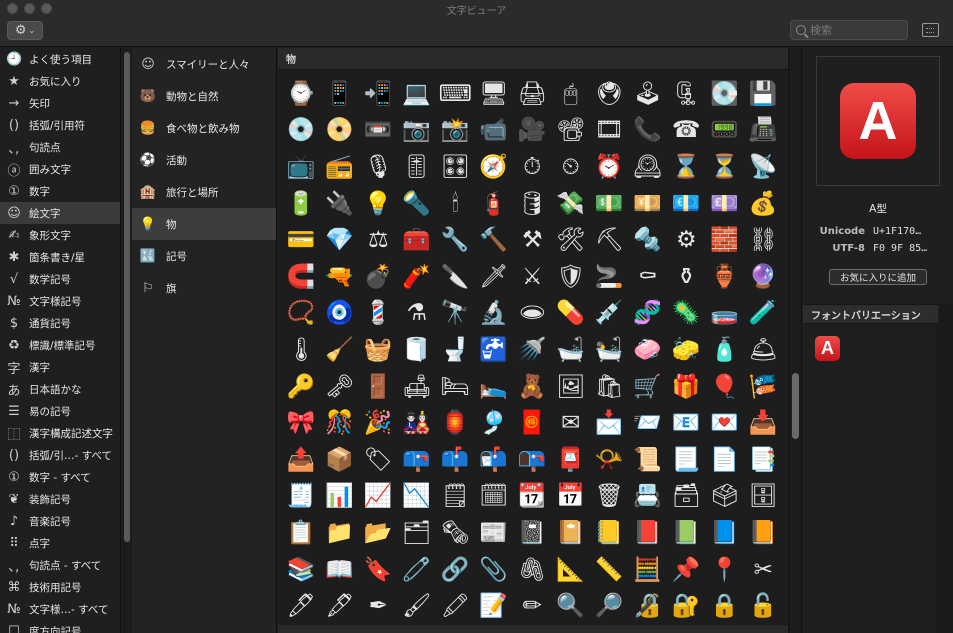  Describe the element at coordinates (60, 147) in the screenshot. I see `sidebar-item: ､, 句読点` at that location.